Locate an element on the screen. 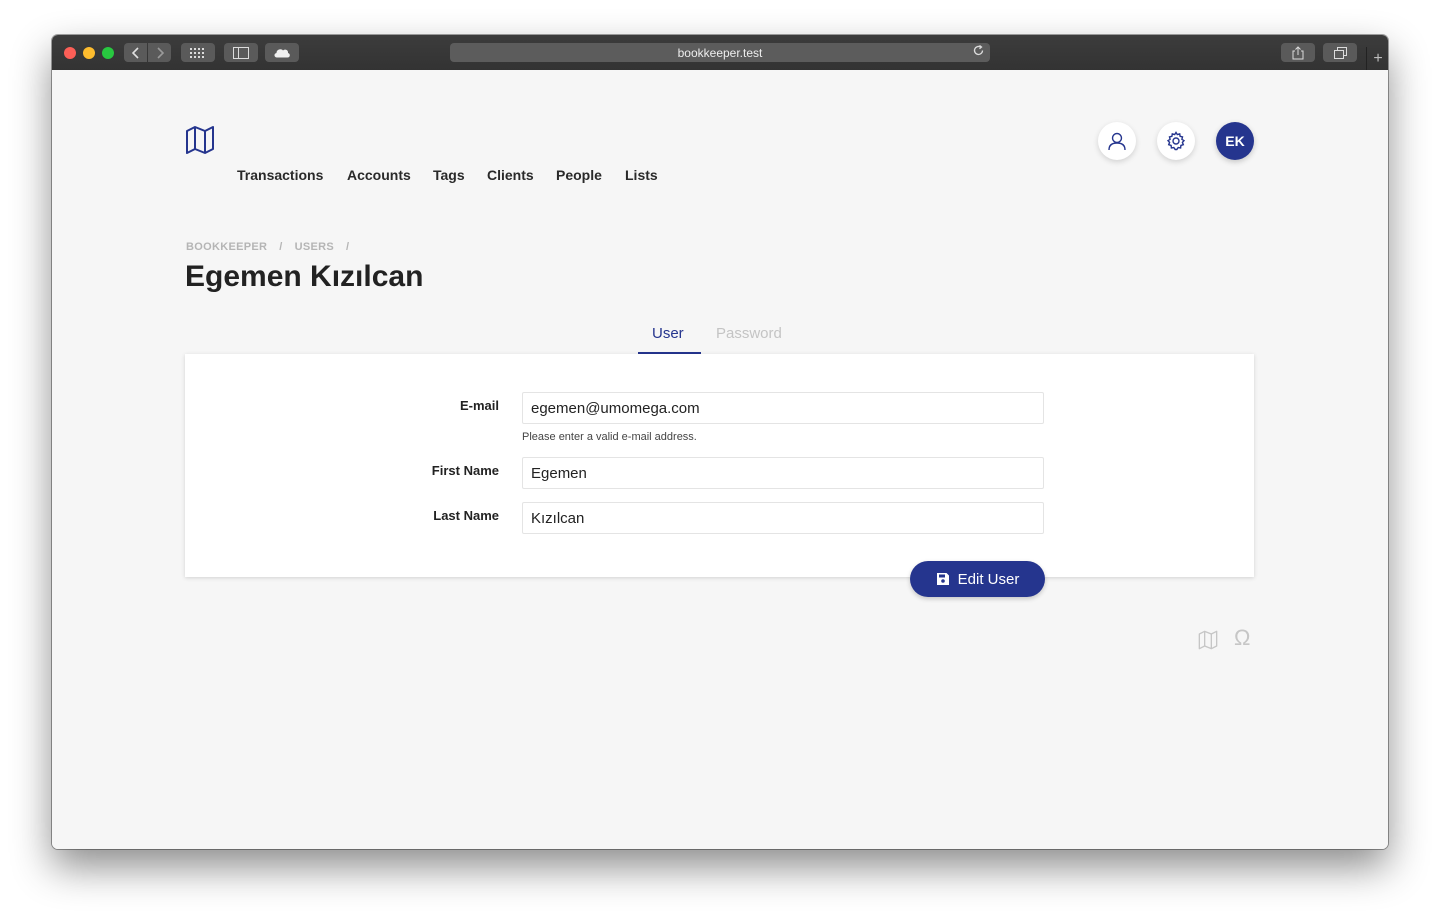  edit-user-button: Edit User is located at coordinates (977, 579).